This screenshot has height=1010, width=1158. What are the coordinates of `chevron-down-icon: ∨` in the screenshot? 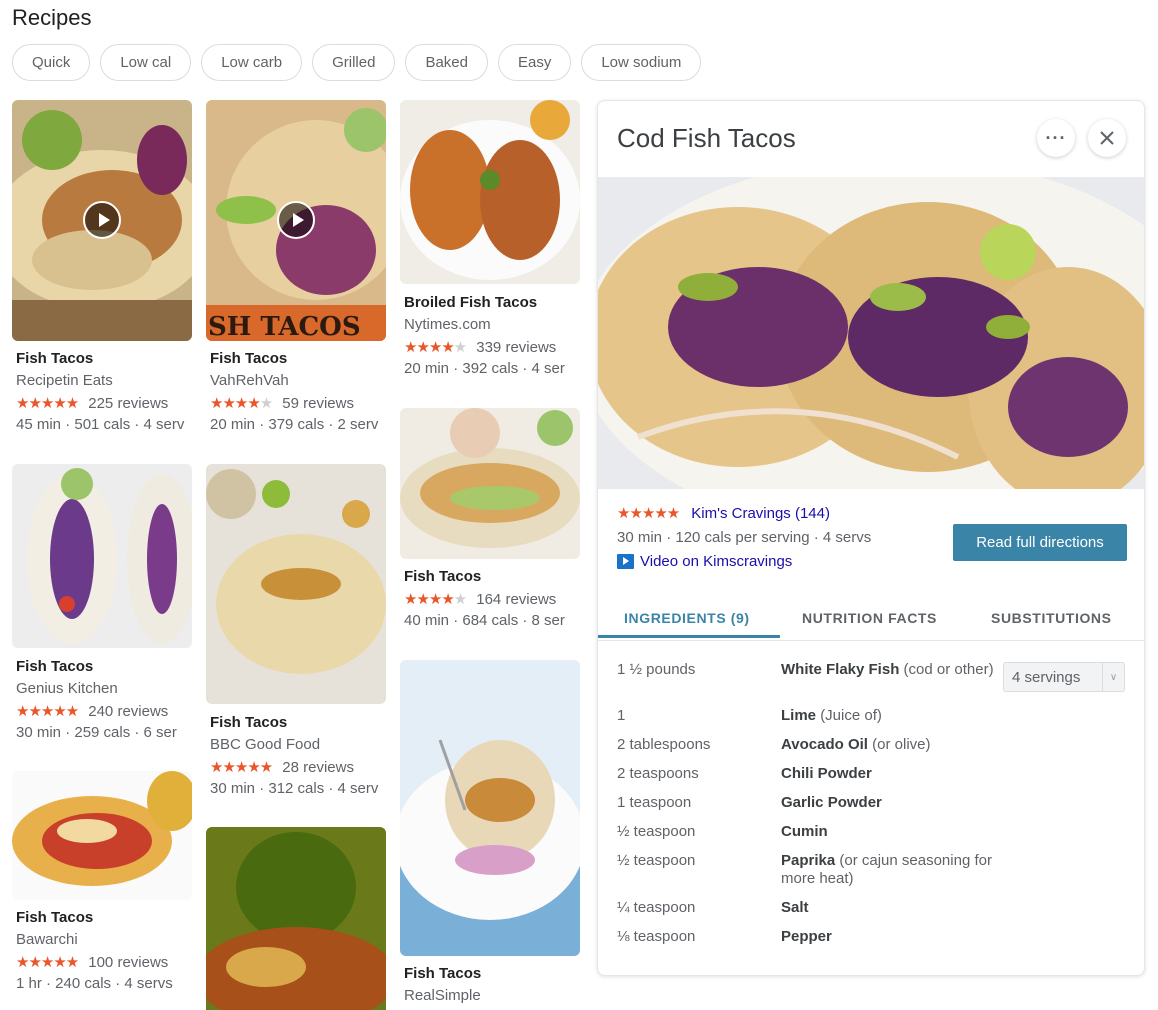 It's located at (1113, 677).